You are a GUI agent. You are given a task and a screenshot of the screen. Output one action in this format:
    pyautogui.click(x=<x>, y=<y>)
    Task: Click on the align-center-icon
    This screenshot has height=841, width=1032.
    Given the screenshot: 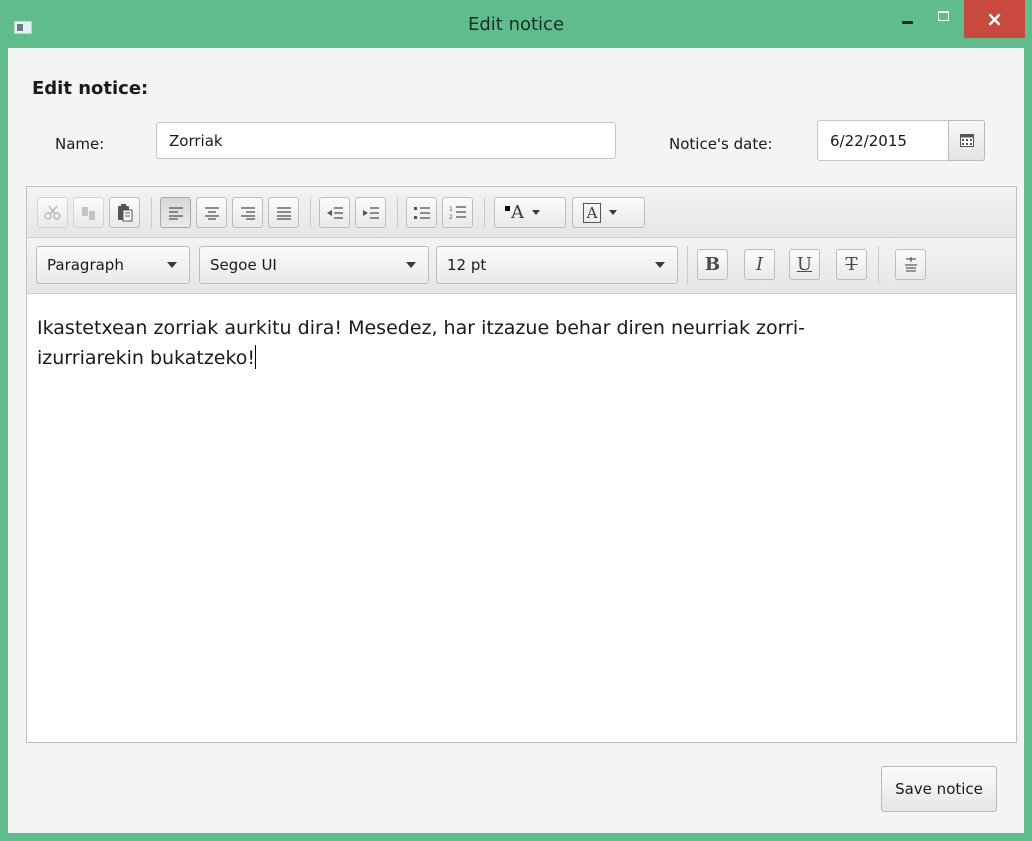 What is the action you would take?
    pyautogui.click(x=211, y=213)
    